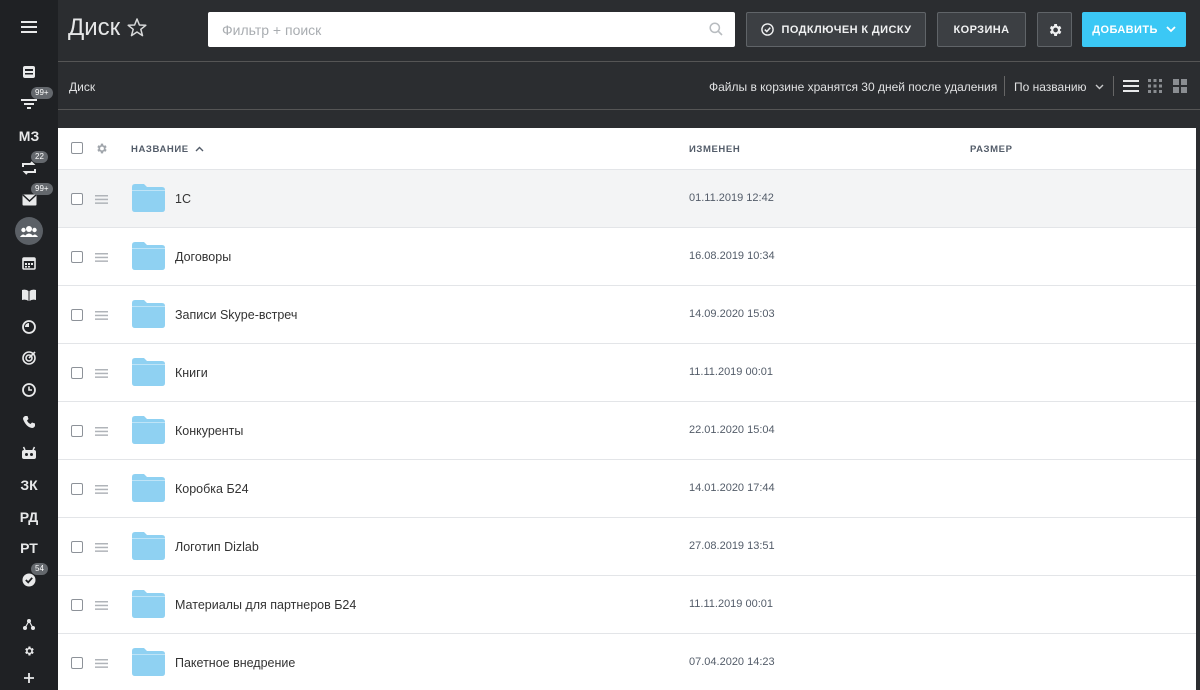 This screenshot has width=1200, height=690. I want to click on table-row: 1С 01.11.2019 12:42, so click(627, 199).